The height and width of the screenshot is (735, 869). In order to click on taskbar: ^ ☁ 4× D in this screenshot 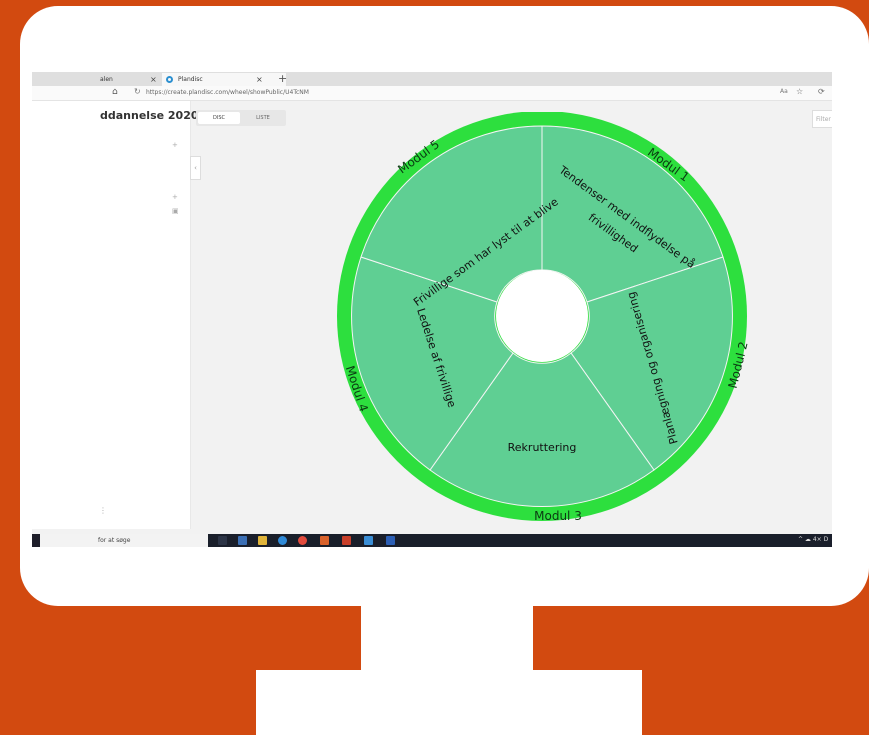, I will do `click(520, 540)`.